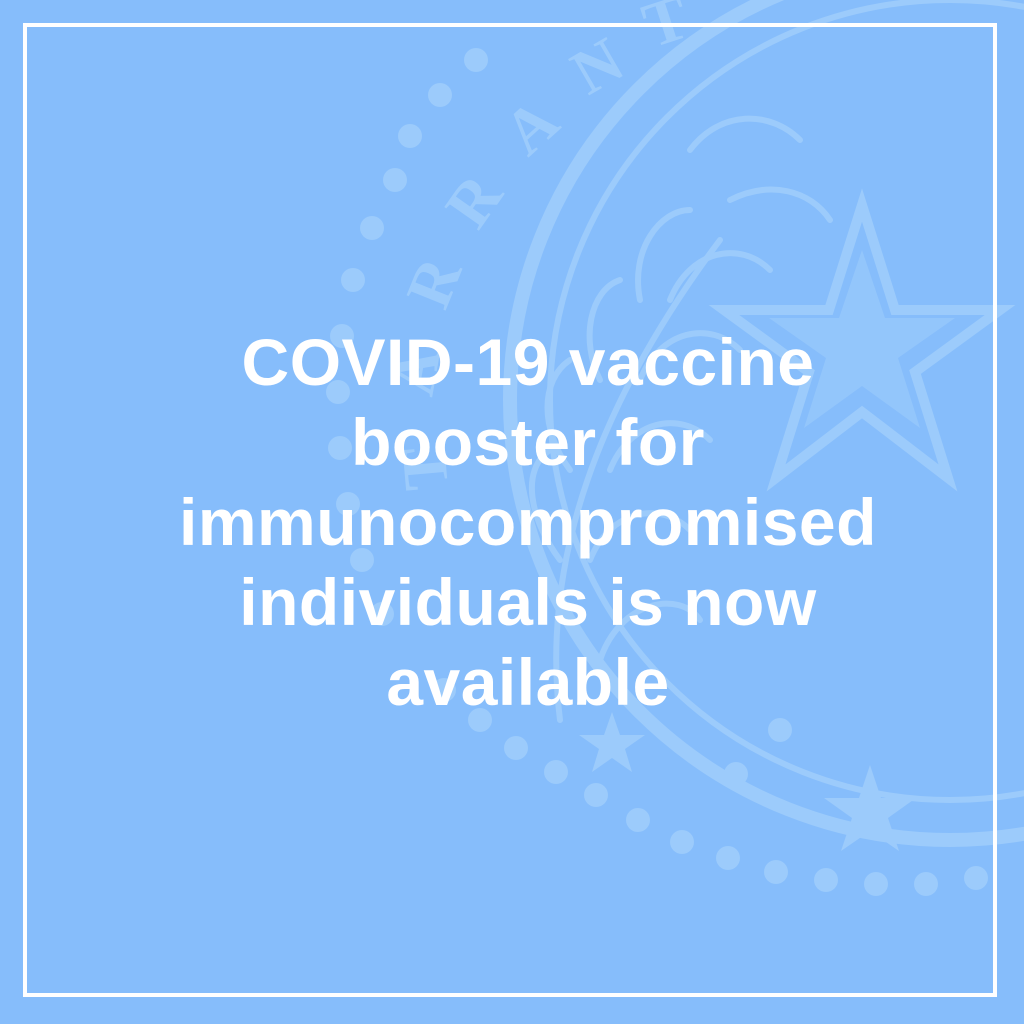  I want to click on headline-line: available, so click(528, 682).